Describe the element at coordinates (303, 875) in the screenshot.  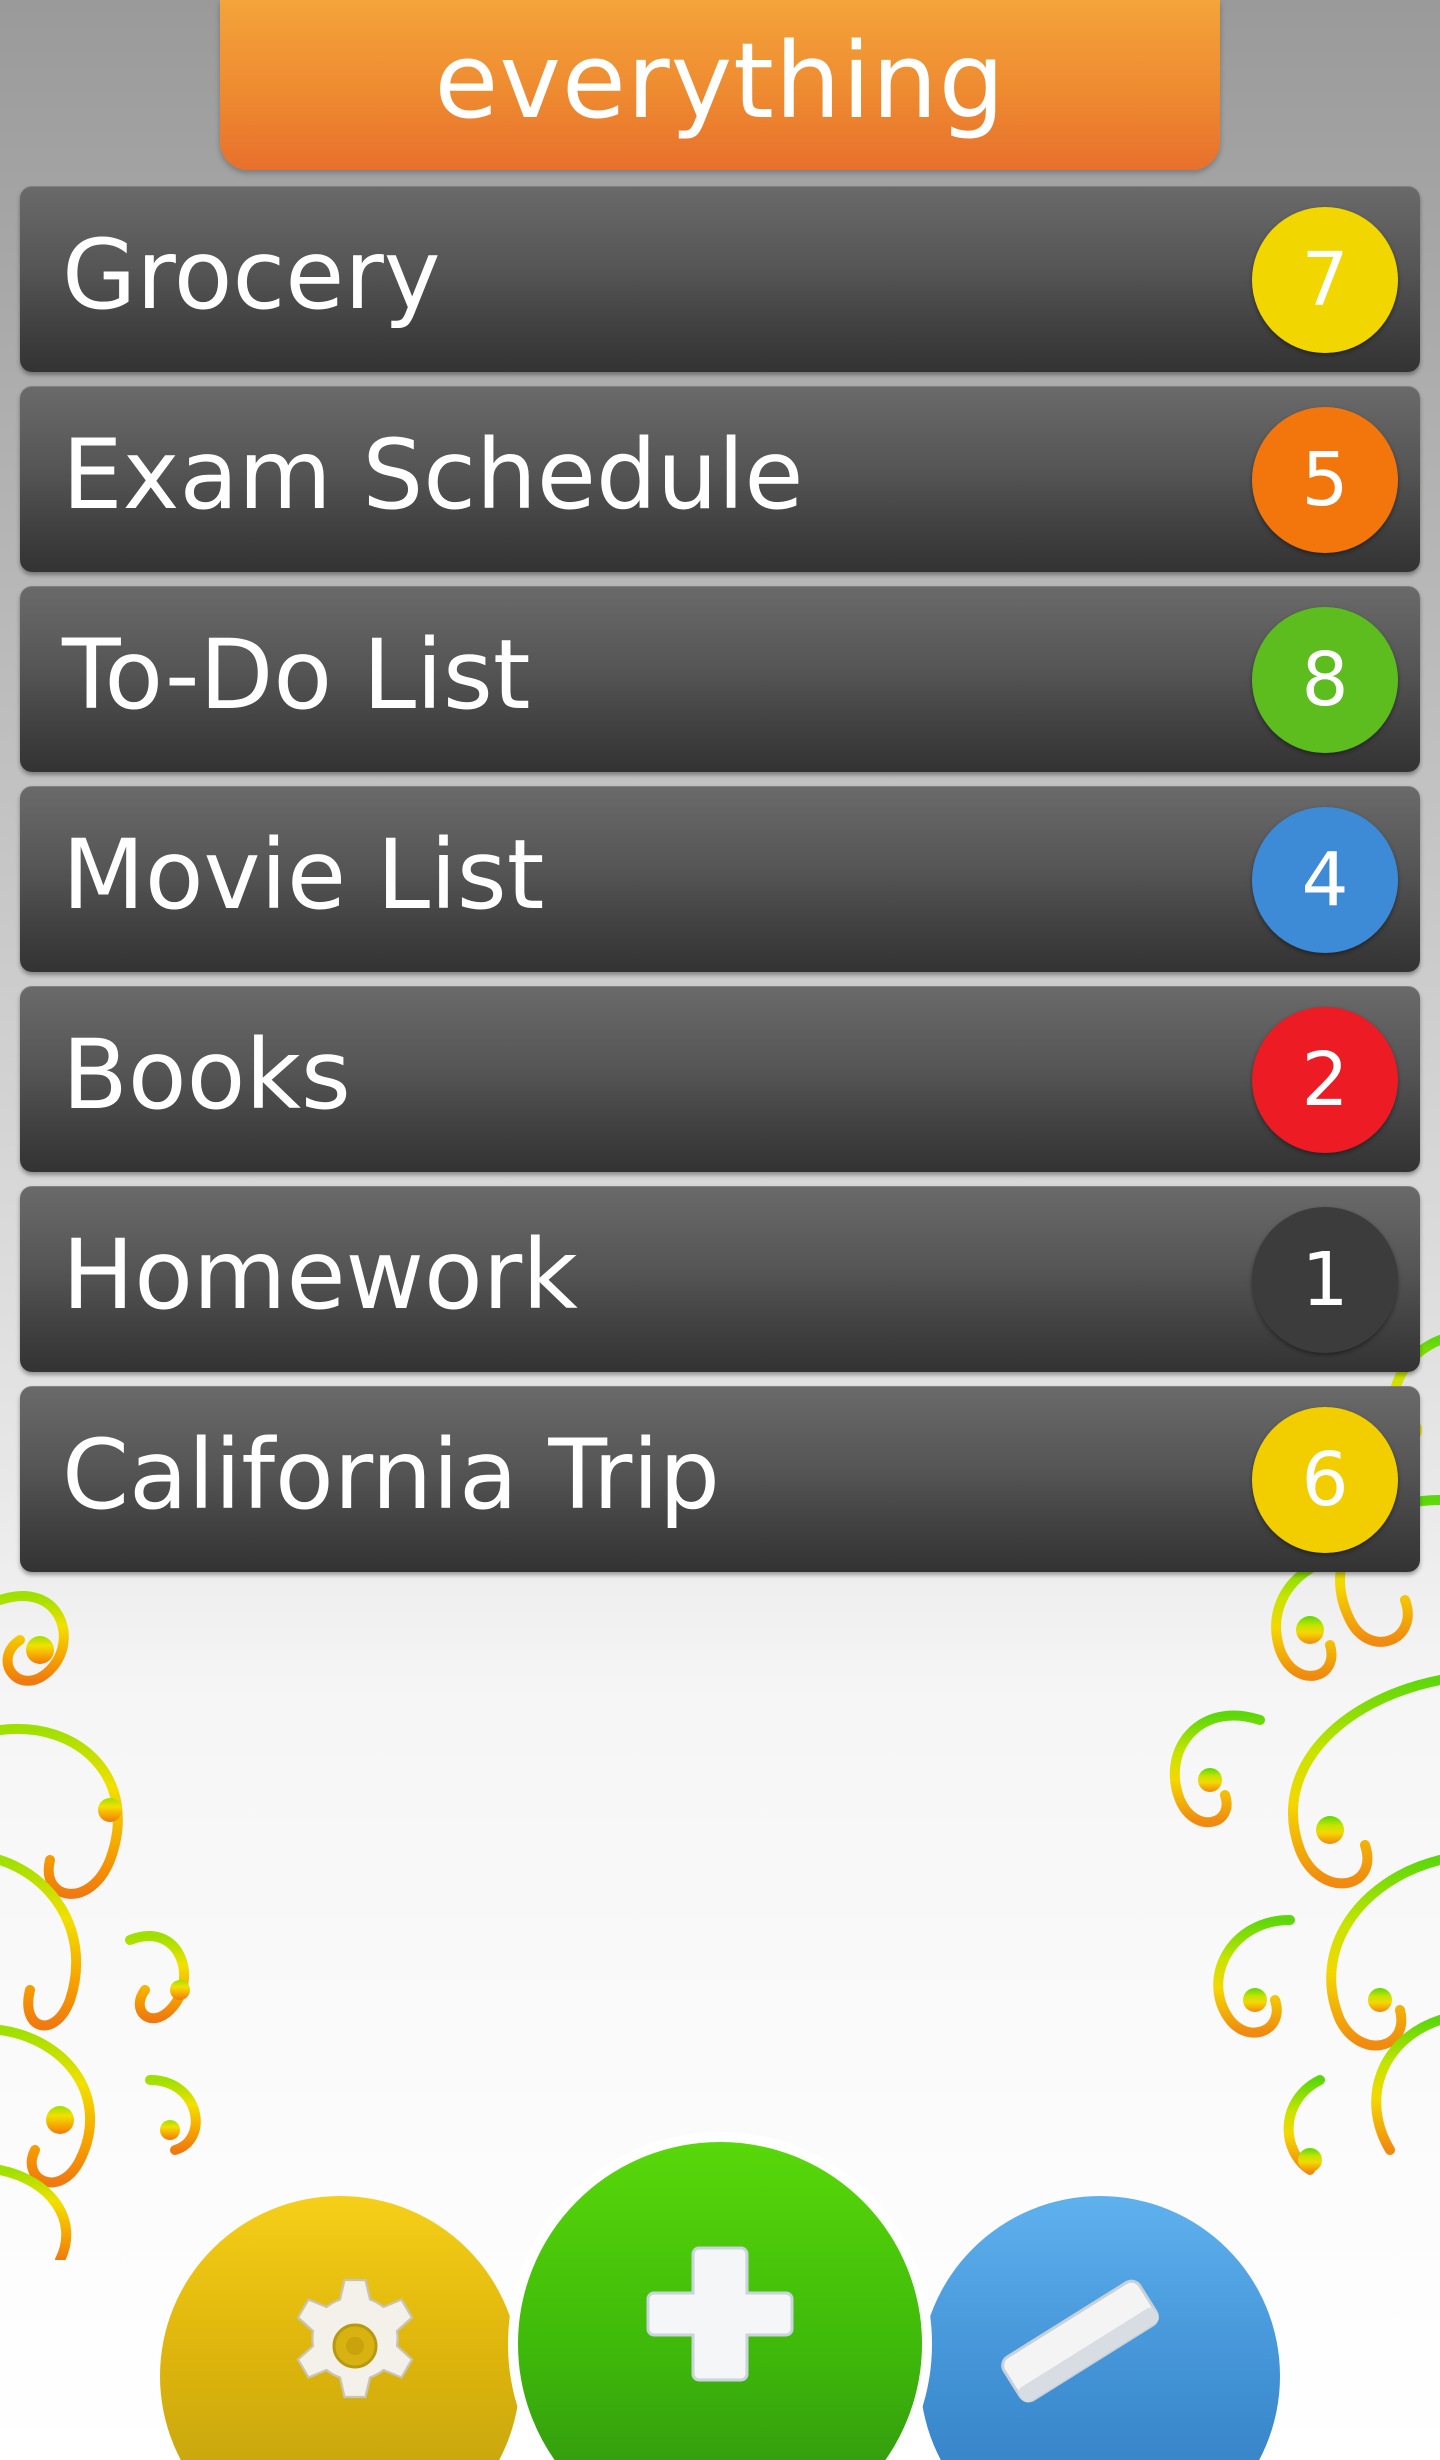
I see `list-item-label: Movie List` at that location.